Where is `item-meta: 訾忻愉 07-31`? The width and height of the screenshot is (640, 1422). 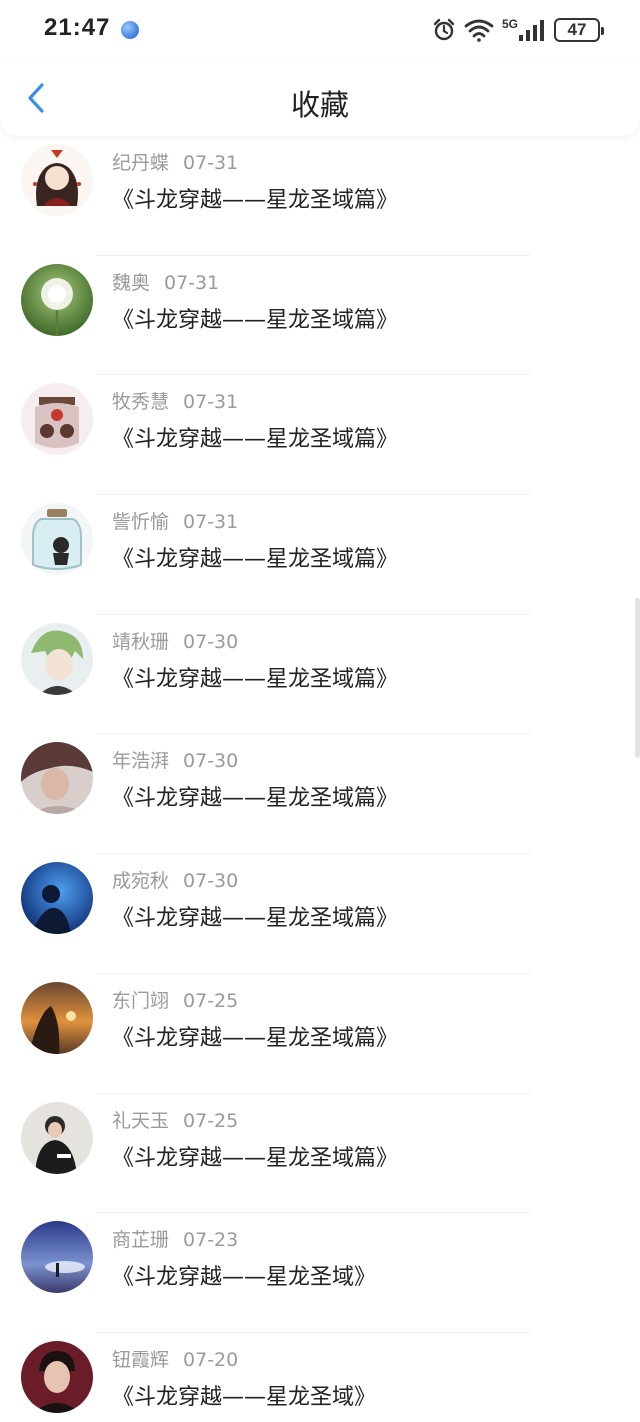
item-meta: 訾忻愉 07-31 is located at coordinates (175, 520).